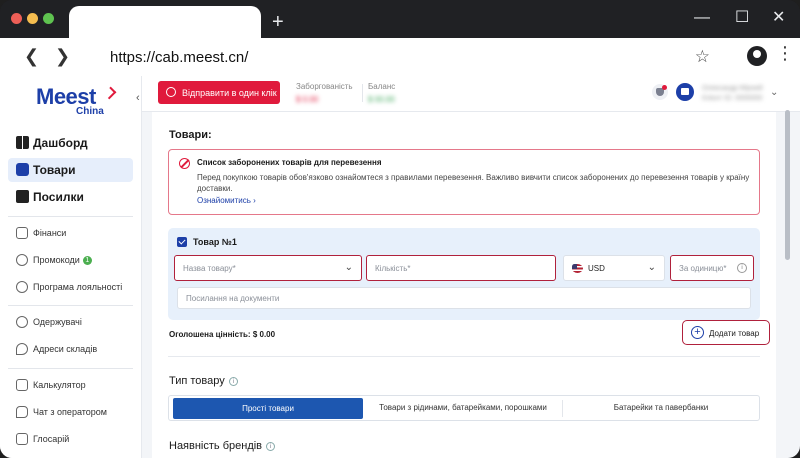 The width and height of the screenshot is (800, 458). Describe the element at coordinates (664, 87) in the screenshot. I see `notification-dot` at that location.